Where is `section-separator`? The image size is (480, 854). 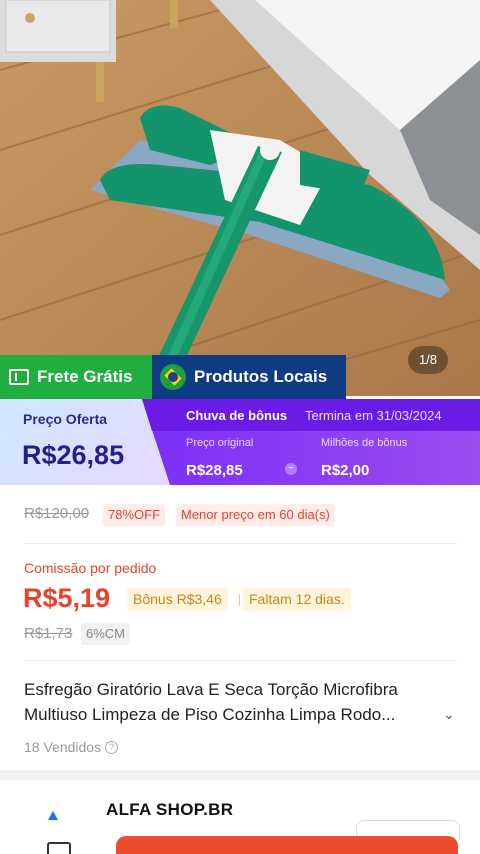 section-separator is located at coordinates (240, 775).